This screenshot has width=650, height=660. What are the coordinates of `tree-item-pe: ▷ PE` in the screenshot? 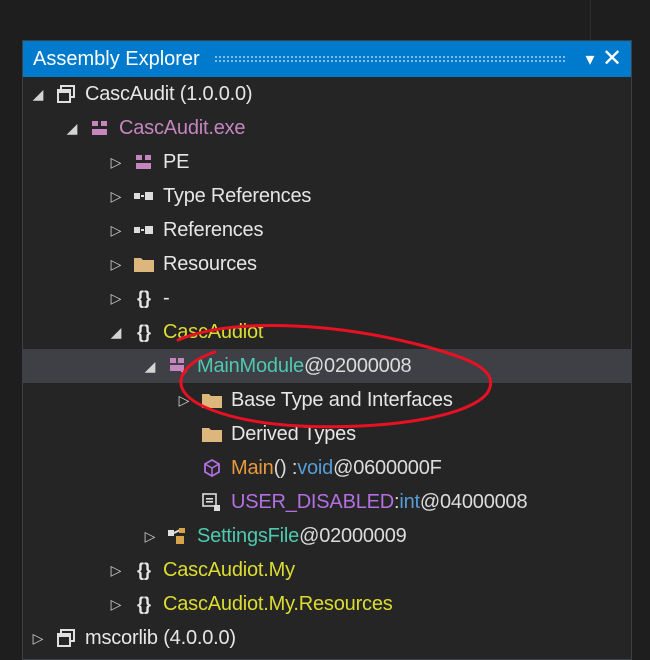 It's located at (327, 162).